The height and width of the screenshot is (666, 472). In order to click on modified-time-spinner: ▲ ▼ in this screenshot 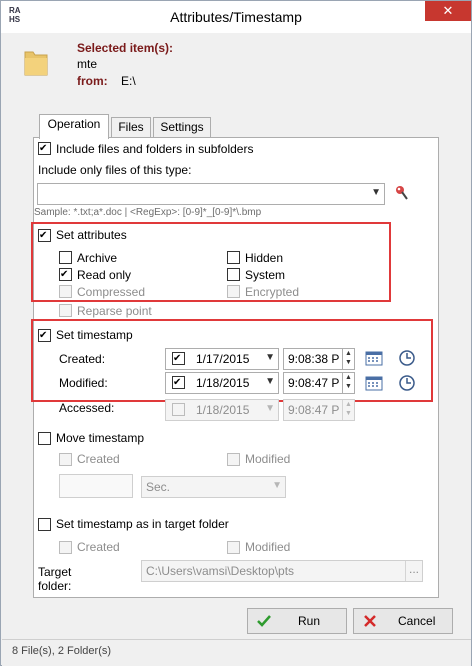, I will do `click(348, 383)`.